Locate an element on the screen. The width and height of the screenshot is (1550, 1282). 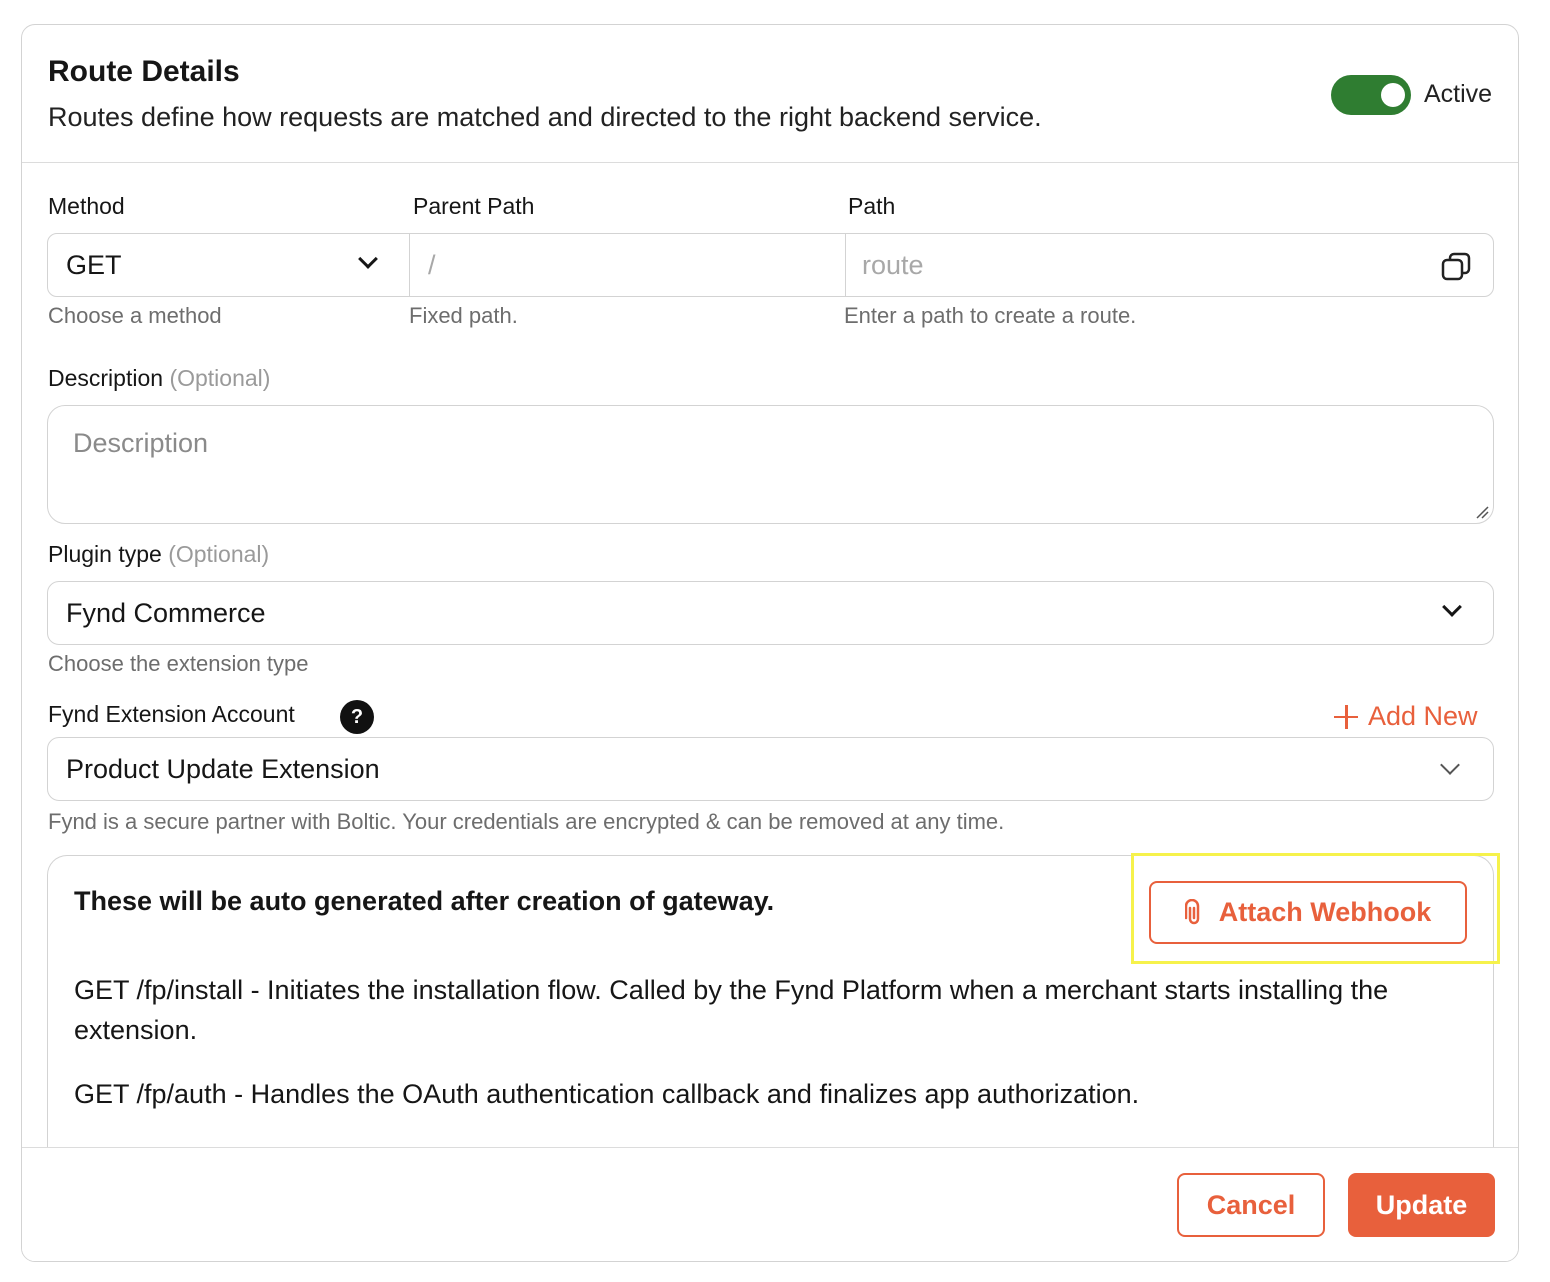
resize-handle-icon is located at coordinates (1482, 512).